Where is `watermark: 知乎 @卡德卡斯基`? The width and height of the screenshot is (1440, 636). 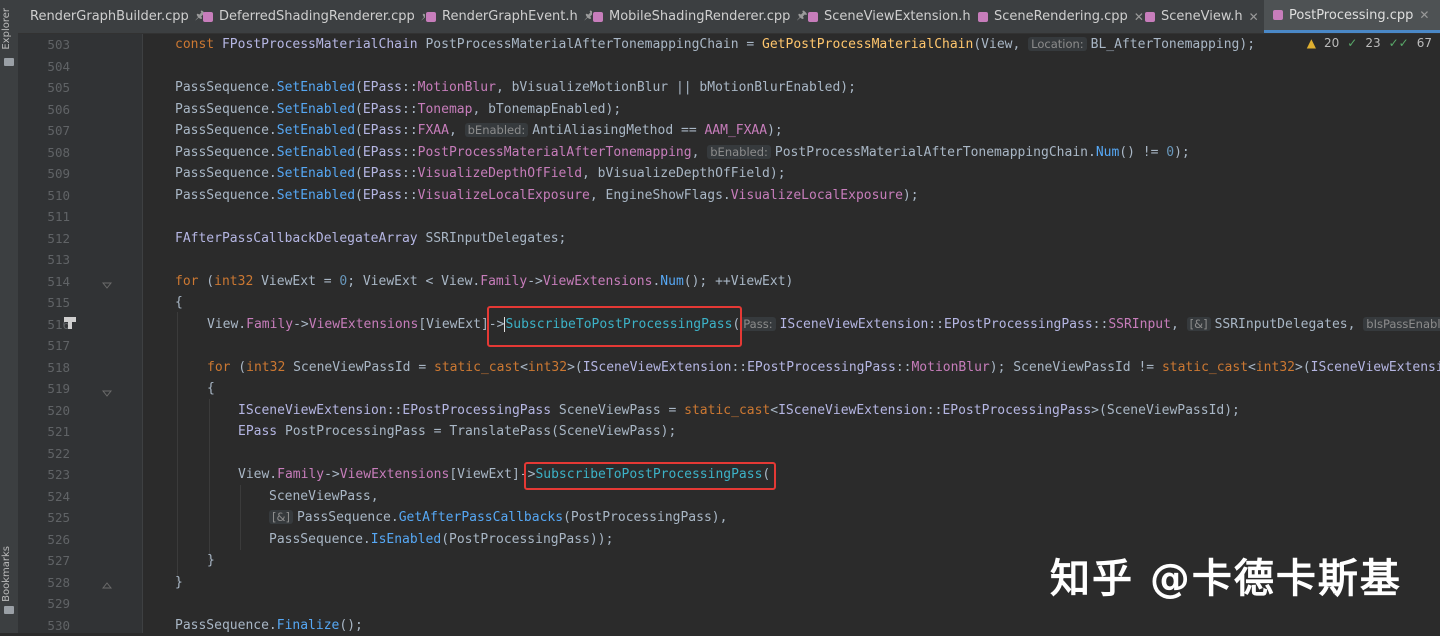 watermark: 知乎 @卡德卡斯基 is located at coordinates (1226, 575).